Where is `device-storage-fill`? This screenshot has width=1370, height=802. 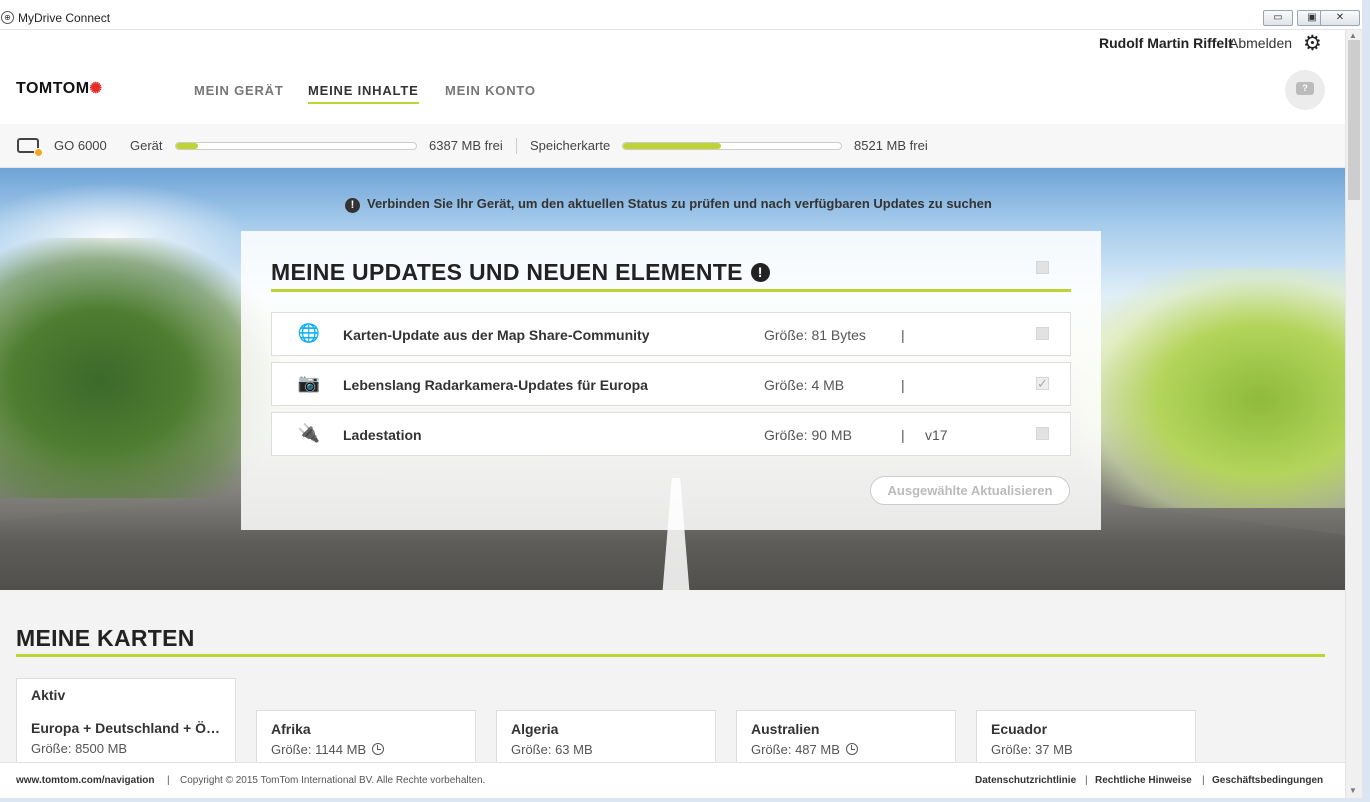
device-storage-fill is located at coordinates (187, 146).